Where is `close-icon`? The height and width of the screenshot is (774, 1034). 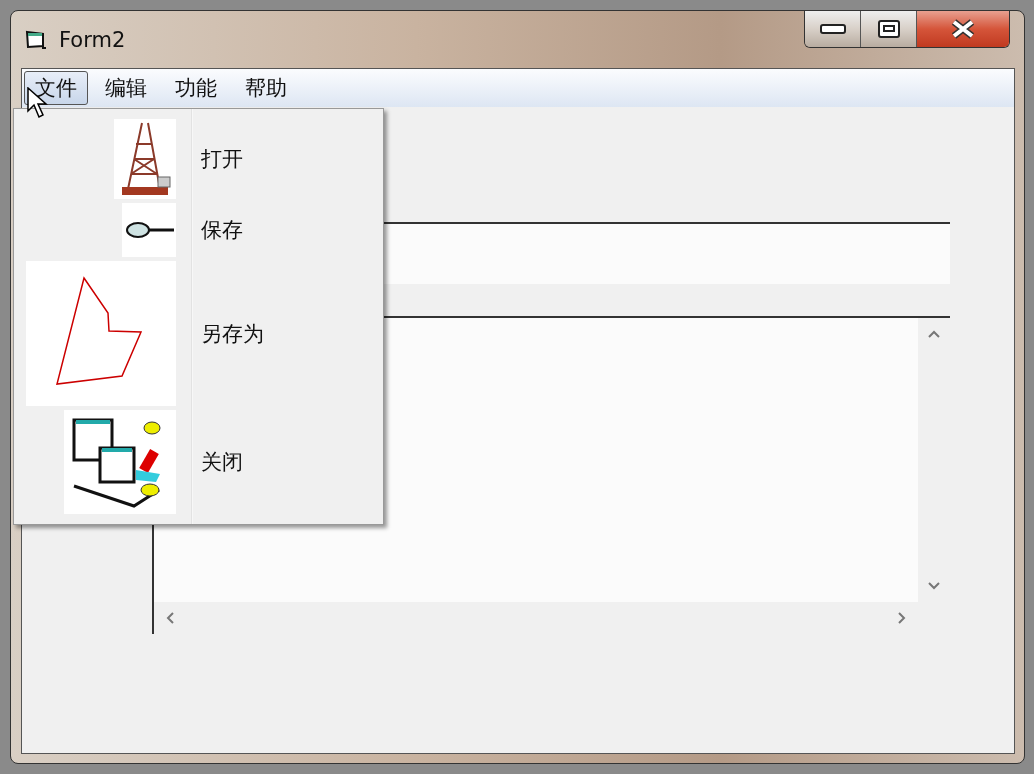 close-icon is located at coordinates (963, 29).